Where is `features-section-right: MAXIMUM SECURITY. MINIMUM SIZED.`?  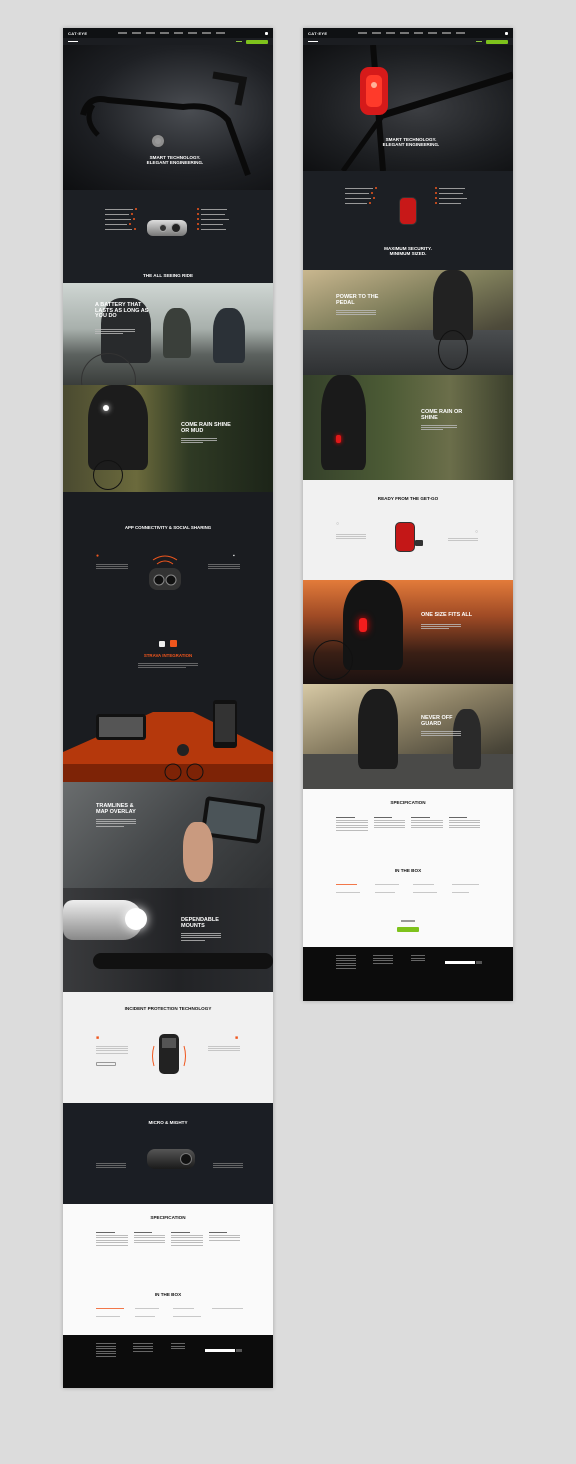 features-section-right: MAXIMUM SECURITY. MINIMUM SIZED. is located at coordinates (408, 220).